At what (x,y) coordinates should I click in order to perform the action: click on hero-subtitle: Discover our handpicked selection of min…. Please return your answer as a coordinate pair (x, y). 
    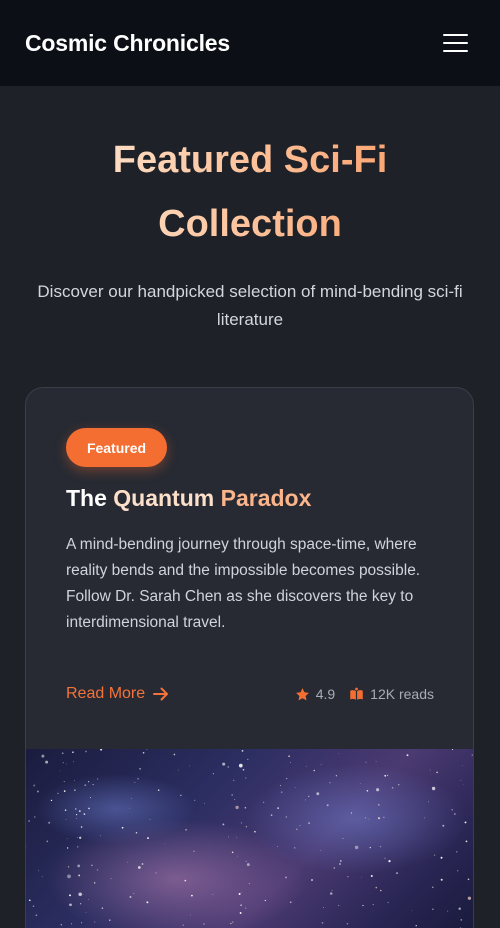
    Looking at the image, I should click on (250, 305).